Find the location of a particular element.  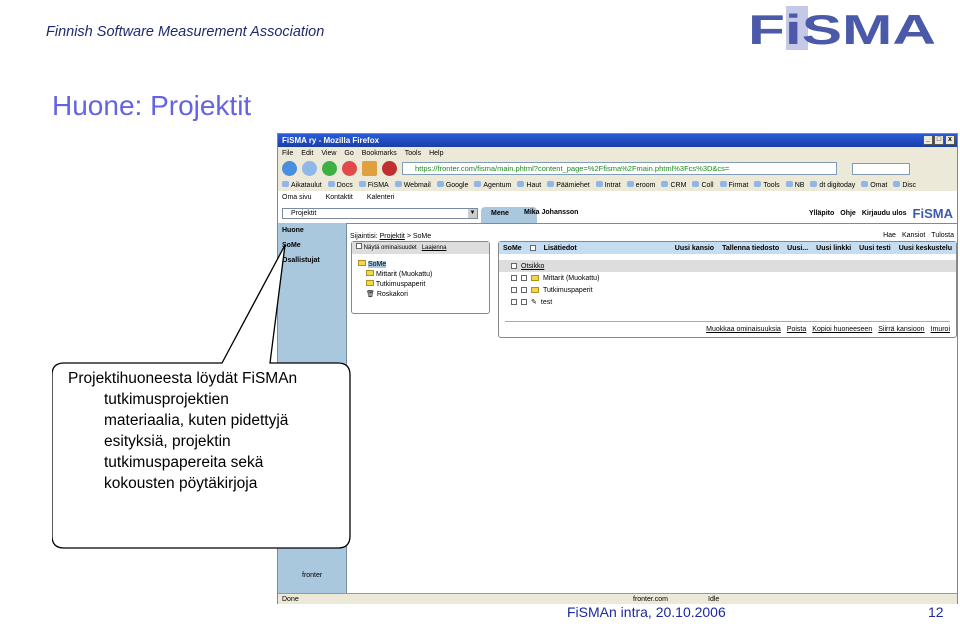

list-item: Mittarit (Muokattu) is located at coordinates (727, 278).